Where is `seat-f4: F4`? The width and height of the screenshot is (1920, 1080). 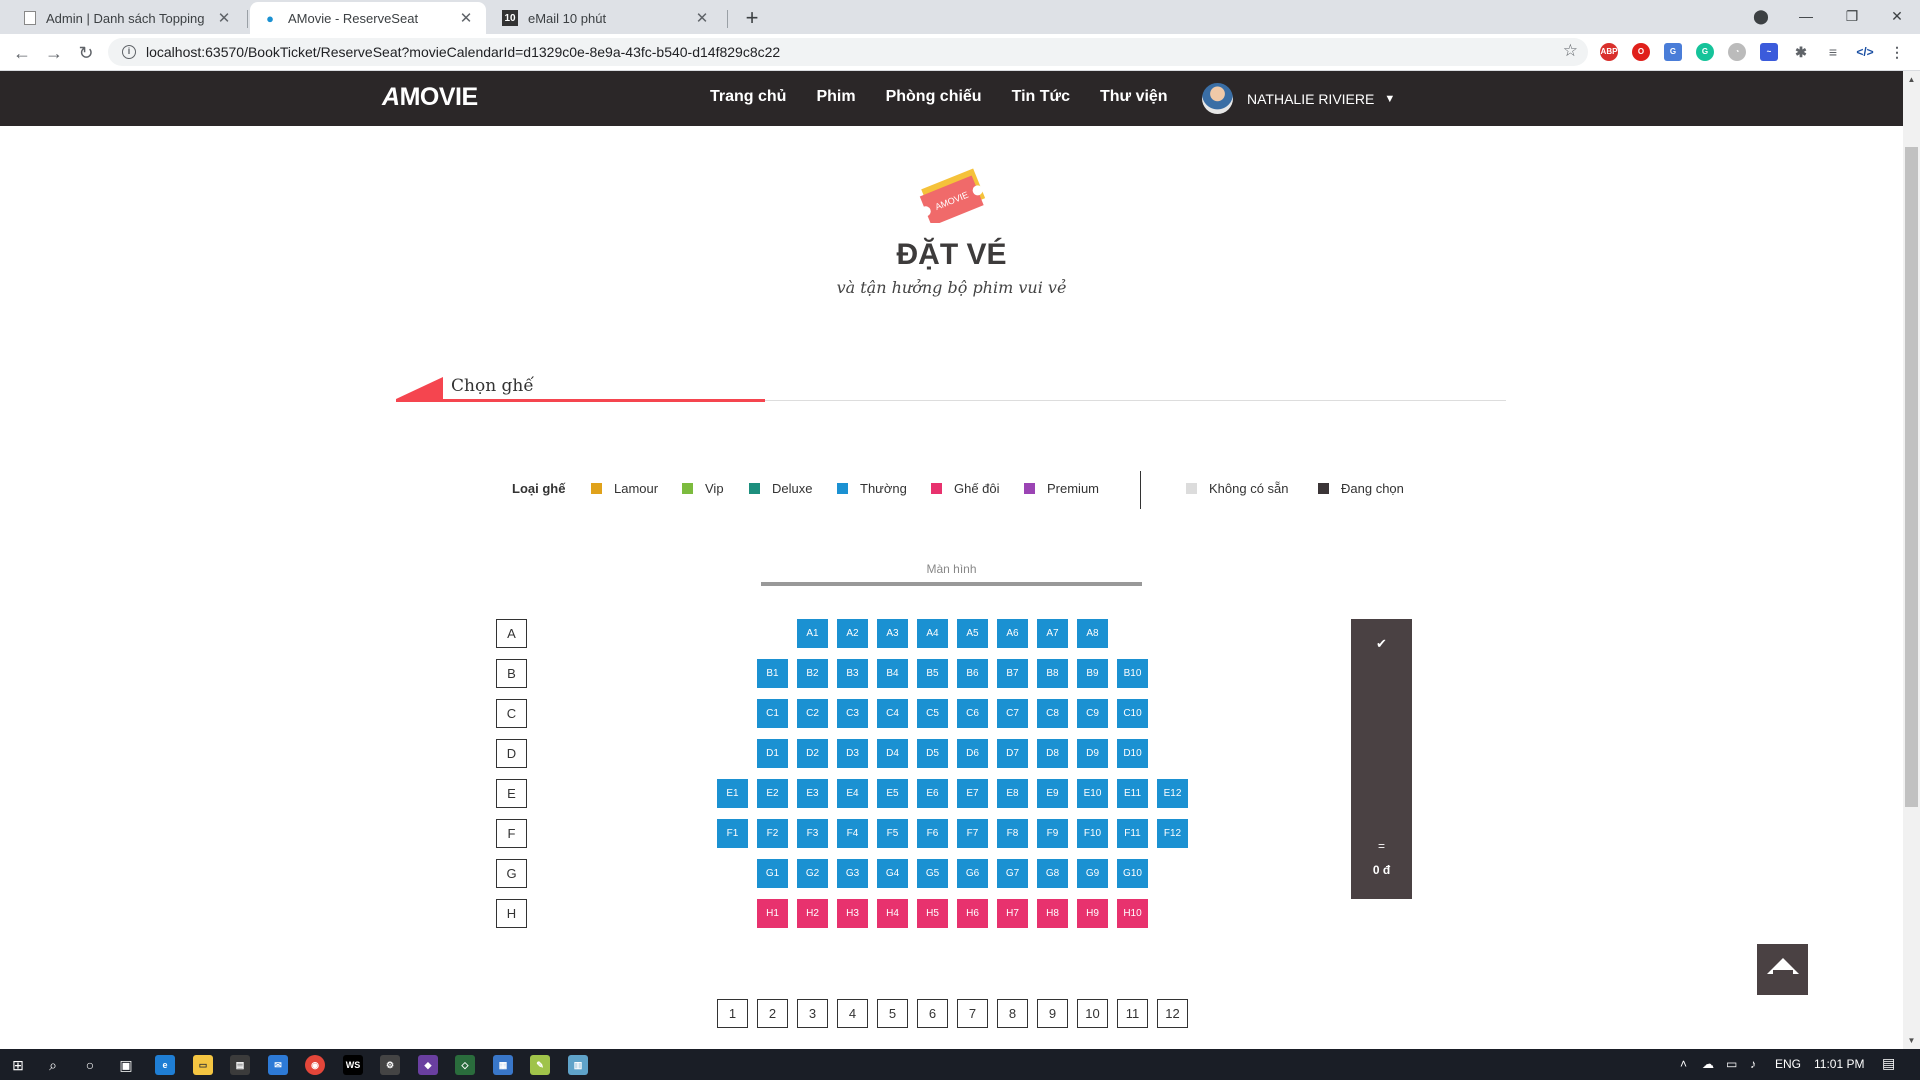 seat-f4: F4 is located at coordinates (852, 833).